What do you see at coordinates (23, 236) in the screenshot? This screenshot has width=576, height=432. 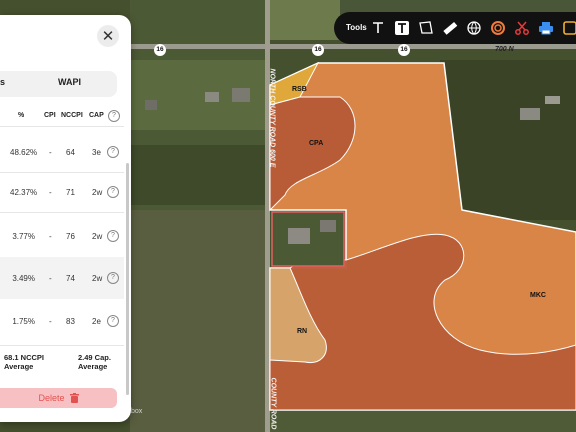 I see `row-pct: 3.77%` at bounding box center [23, 236].